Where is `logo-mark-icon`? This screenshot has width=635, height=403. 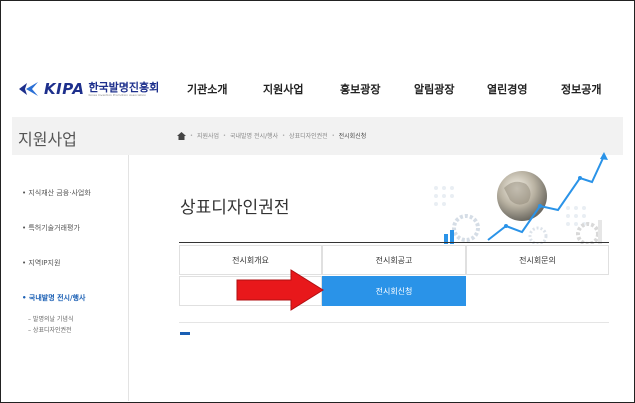 logo-mark-icon is located at coordinates (28, 89).